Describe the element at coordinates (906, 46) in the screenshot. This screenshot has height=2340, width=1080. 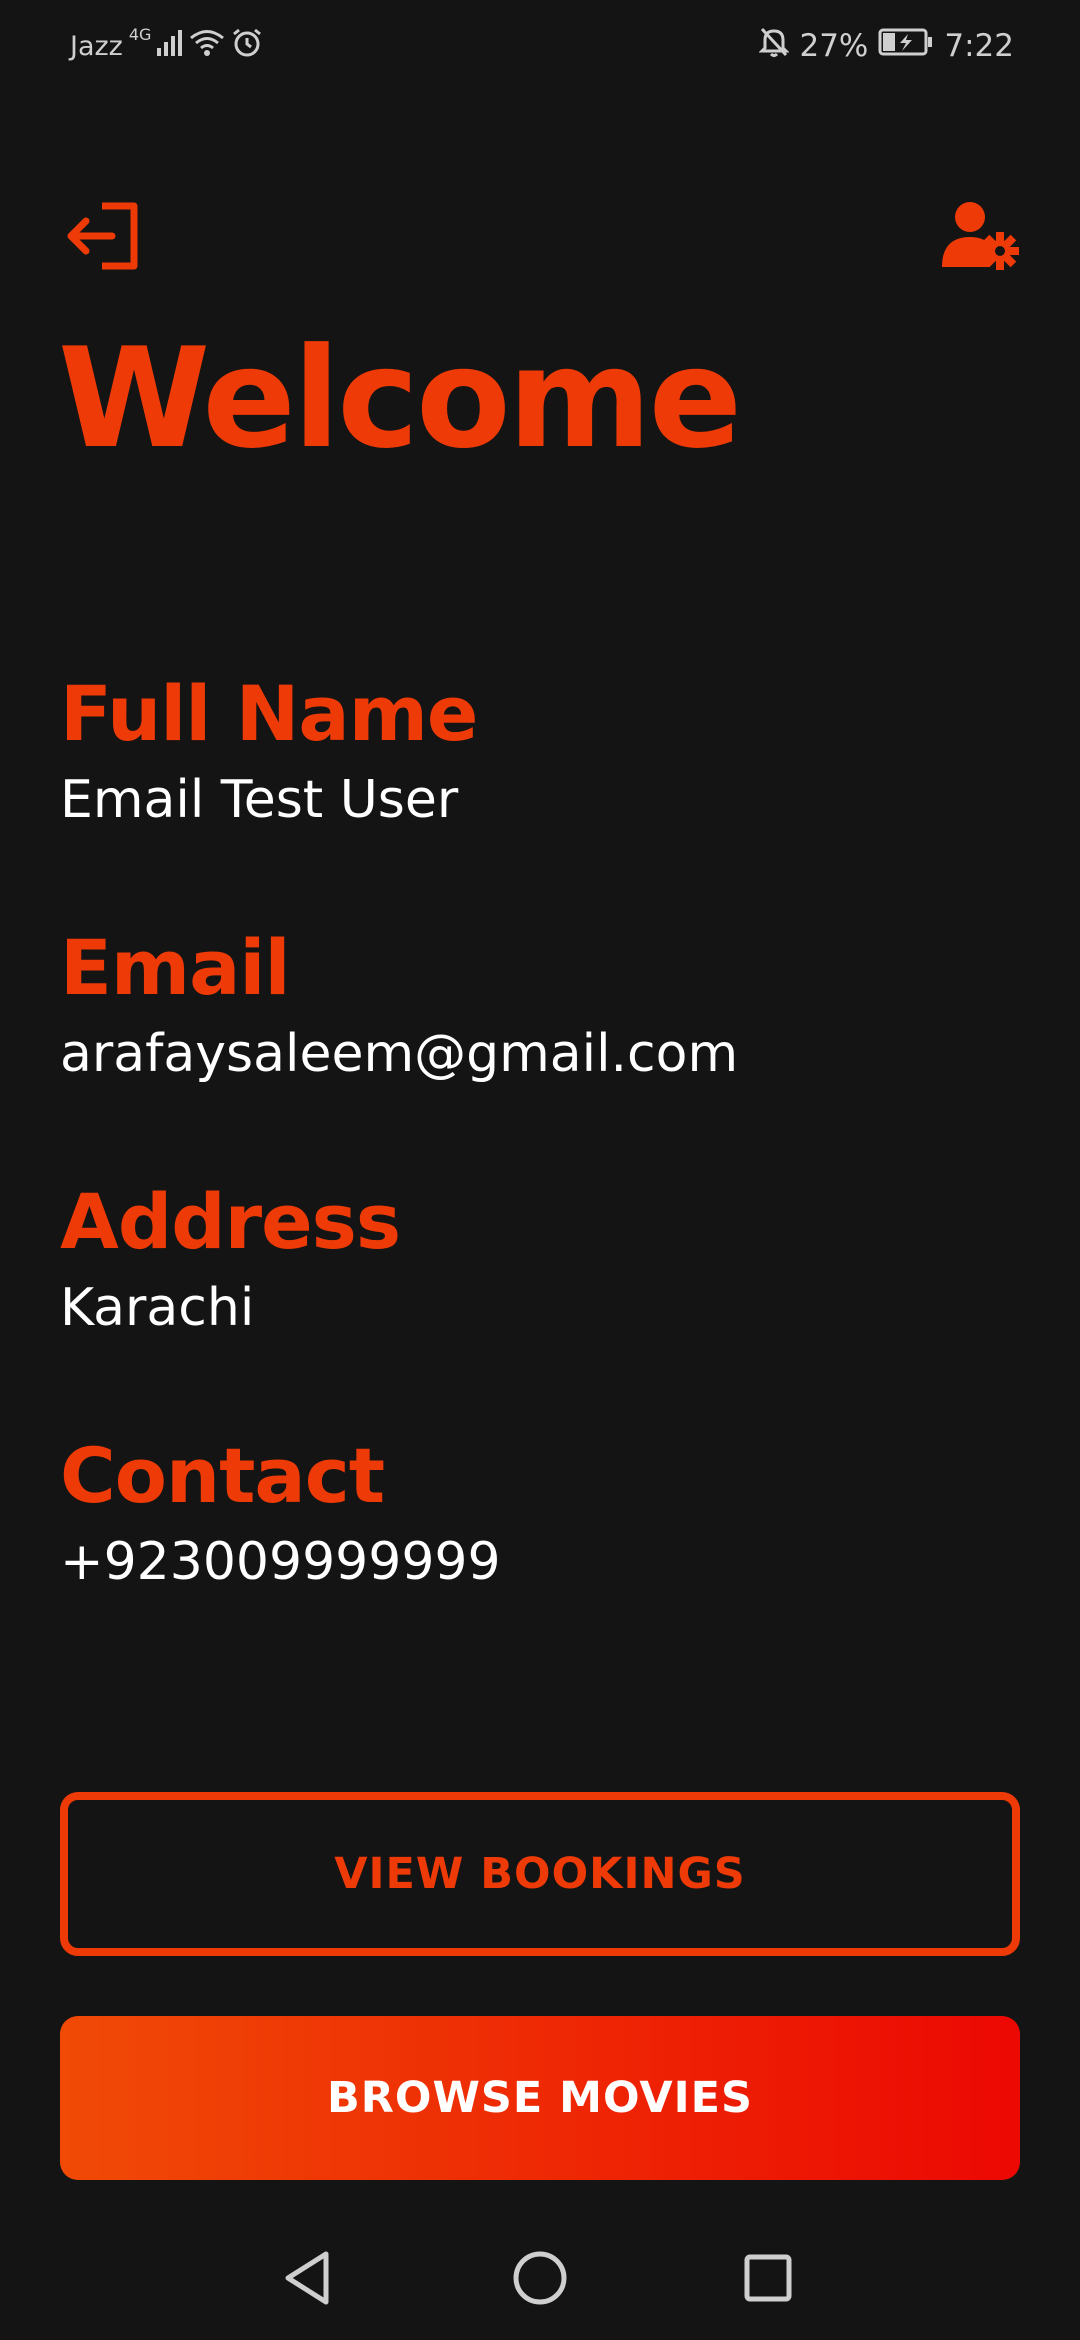
I see `battery-charging-icon` at that location.